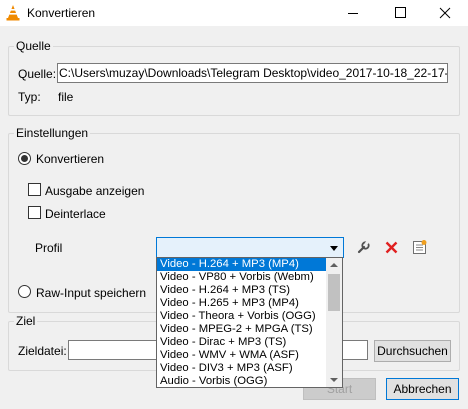  I want to click on raw-input-label: Raw-Input speichern, so click(91, 293).